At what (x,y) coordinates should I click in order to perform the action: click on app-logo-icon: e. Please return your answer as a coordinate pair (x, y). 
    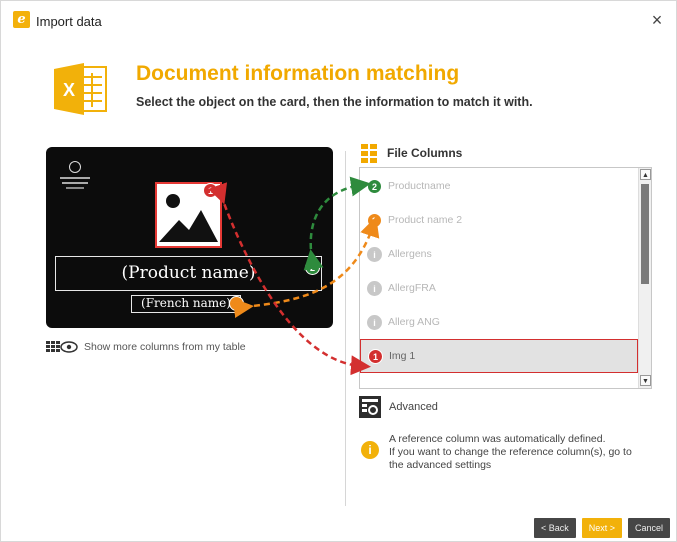
    Looking at the image, I should click on (21, 19).